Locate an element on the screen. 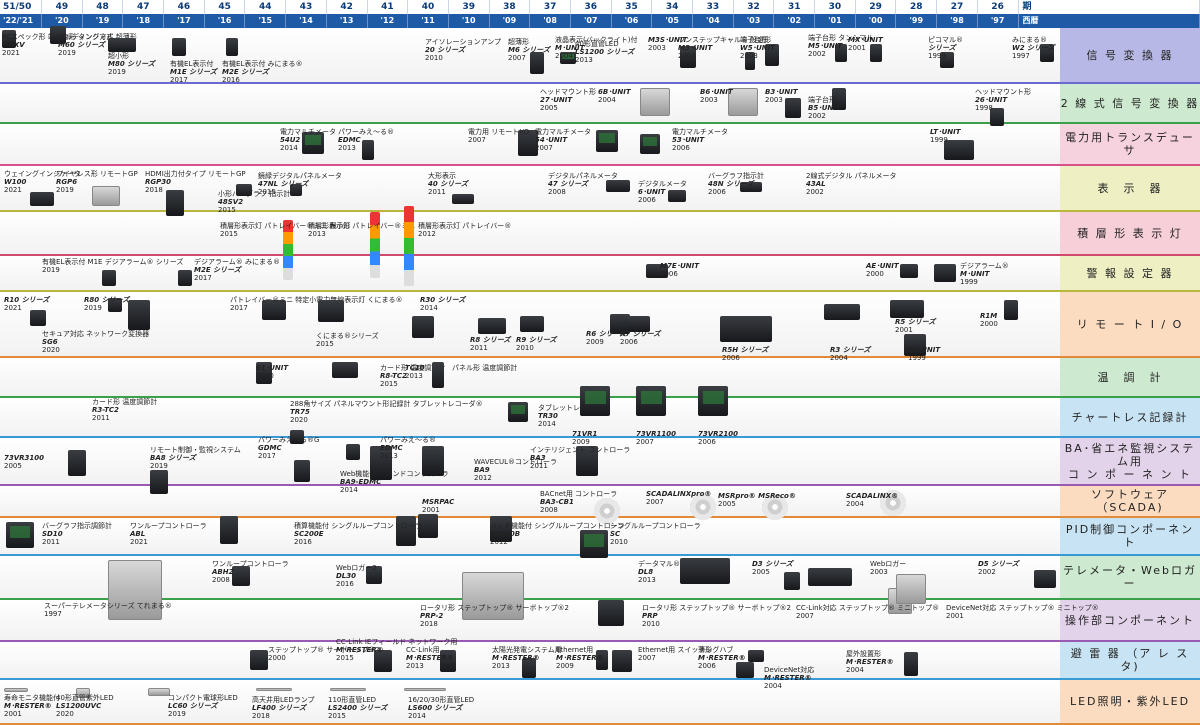 The height and width of the screenshot is (725, 1200). category-label: 避 雷 器 （ア レ ス タ) is located at coordinates (1130, 660).